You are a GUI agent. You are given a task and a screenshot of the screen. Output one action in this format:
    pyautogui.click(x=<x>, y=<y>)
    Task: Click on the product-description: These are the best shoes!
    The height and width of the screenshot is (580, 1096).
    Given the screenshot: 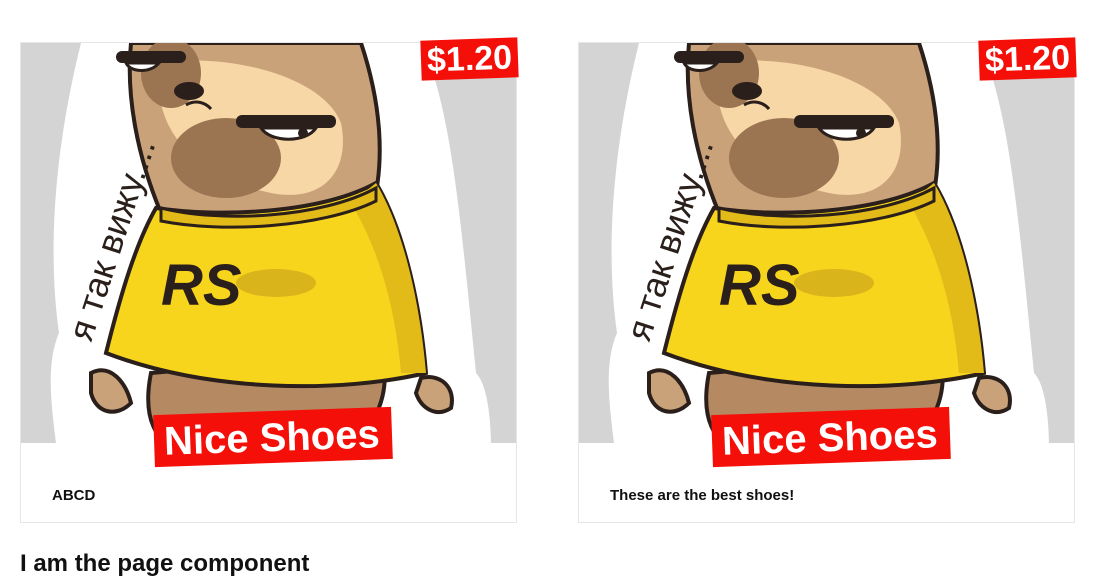 What is the action you would take?
    pyautogui.click(x=702, y=495)
    